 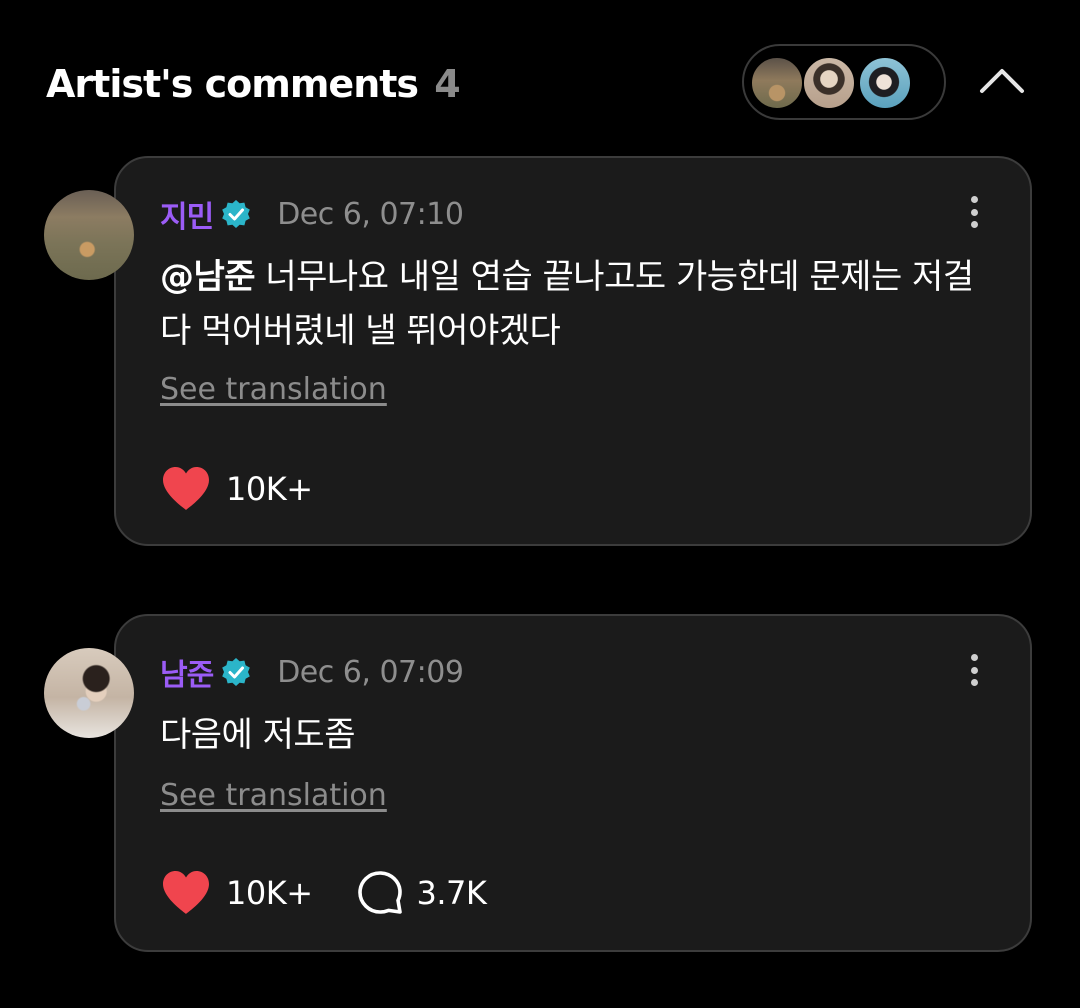 I want to click on chevron-up-icon, so click(x=1002, y=81).